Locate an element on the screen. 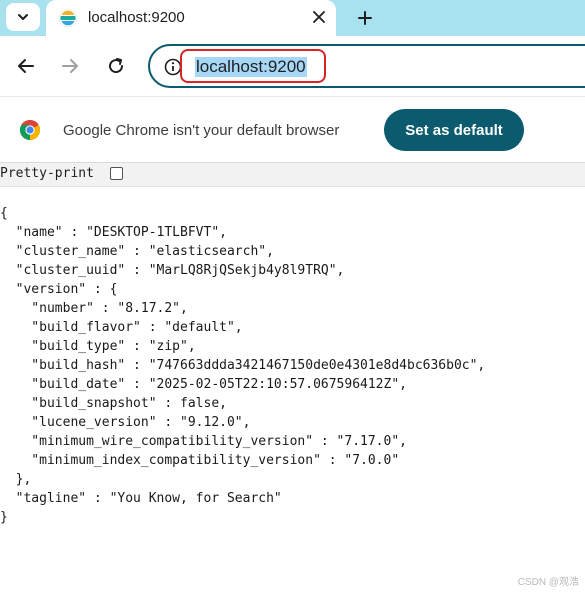 The width and height of the screenshot is (585, 592). json-line: "name" : "DESKTOP-1TLBFVT", is located at coordinates (113, 232).